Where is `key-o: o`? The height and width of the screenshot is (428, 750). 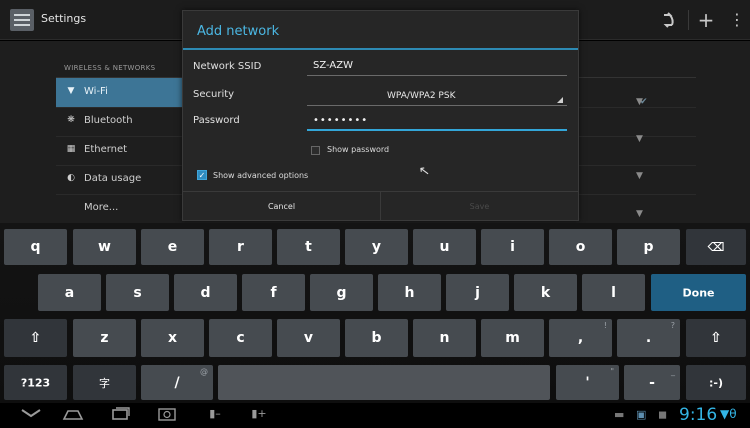
key-o: o is located at coordinates (580, 247).